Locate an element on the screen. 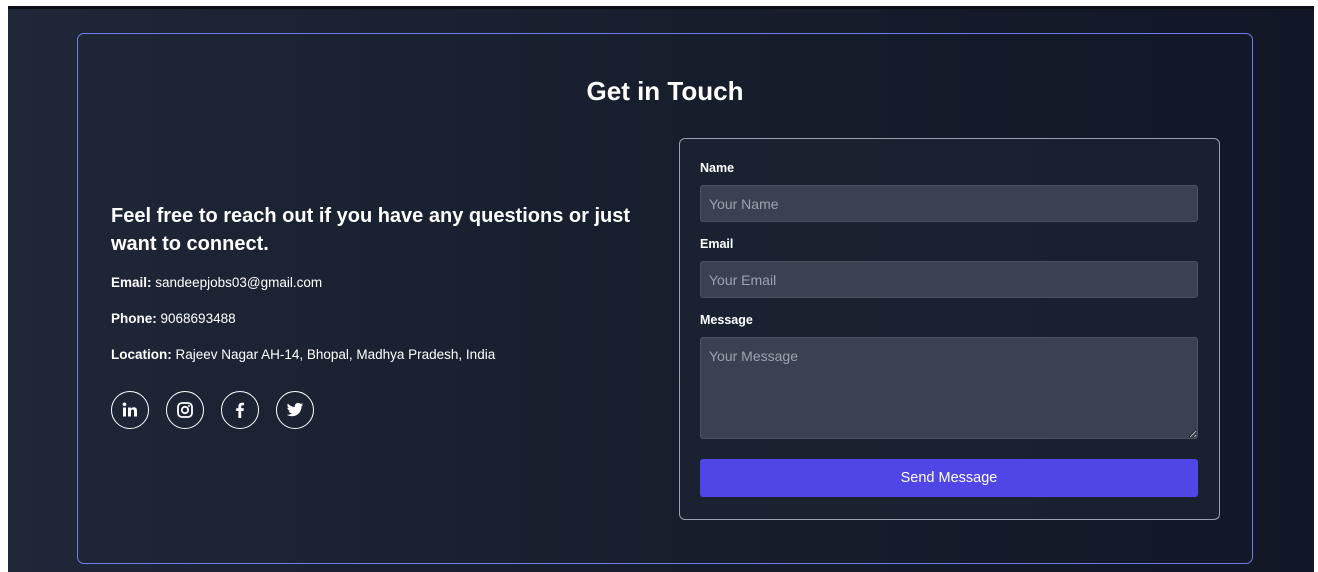  twitter-icon is located at coordinates (295, 409).